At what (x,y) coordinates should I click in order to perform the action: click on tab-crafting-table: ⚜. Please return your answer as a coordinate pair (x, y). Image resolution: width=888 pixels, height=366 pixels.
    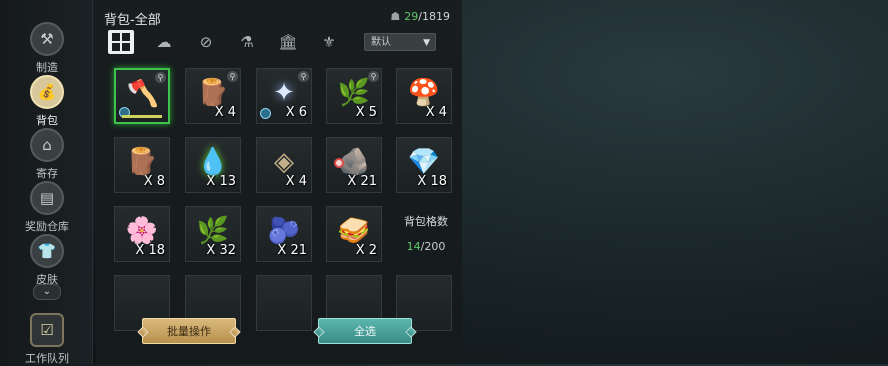
    Looking at the image, I should click on (329, 42).